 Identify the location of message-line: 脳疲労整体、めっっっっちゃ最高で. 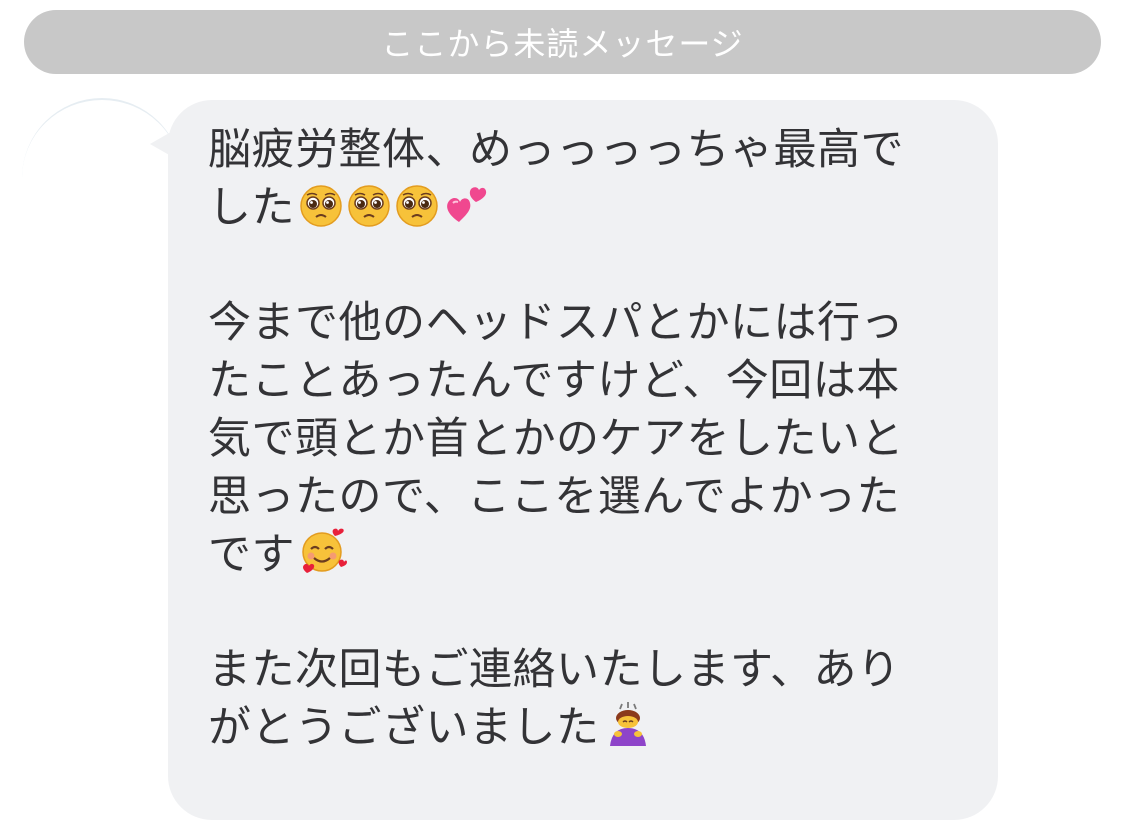
(556, 150).